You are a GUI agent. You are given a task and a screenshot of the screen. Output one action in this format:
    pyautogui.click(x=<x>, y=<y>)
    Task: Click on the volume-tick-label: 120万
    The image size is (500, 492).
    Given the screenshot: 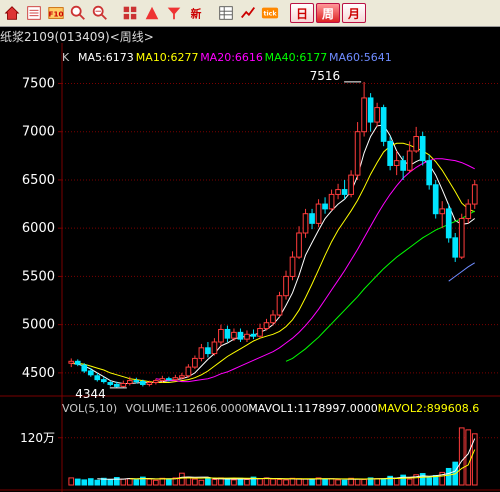 What is the action you would take?
    pyautogui.click(x=37, y=438)
    